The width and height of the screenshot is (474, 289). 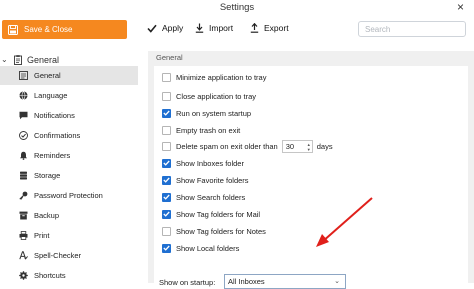 I want to click on option-empty-trash: Empty trash on exit, so click(x=201, y=130).